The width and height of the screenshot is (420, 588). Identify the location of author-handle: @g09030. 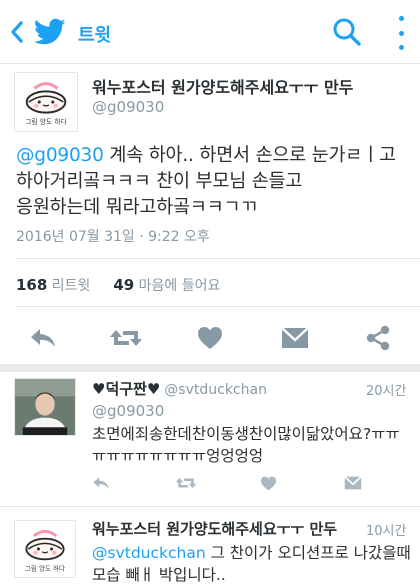
(128, 107).